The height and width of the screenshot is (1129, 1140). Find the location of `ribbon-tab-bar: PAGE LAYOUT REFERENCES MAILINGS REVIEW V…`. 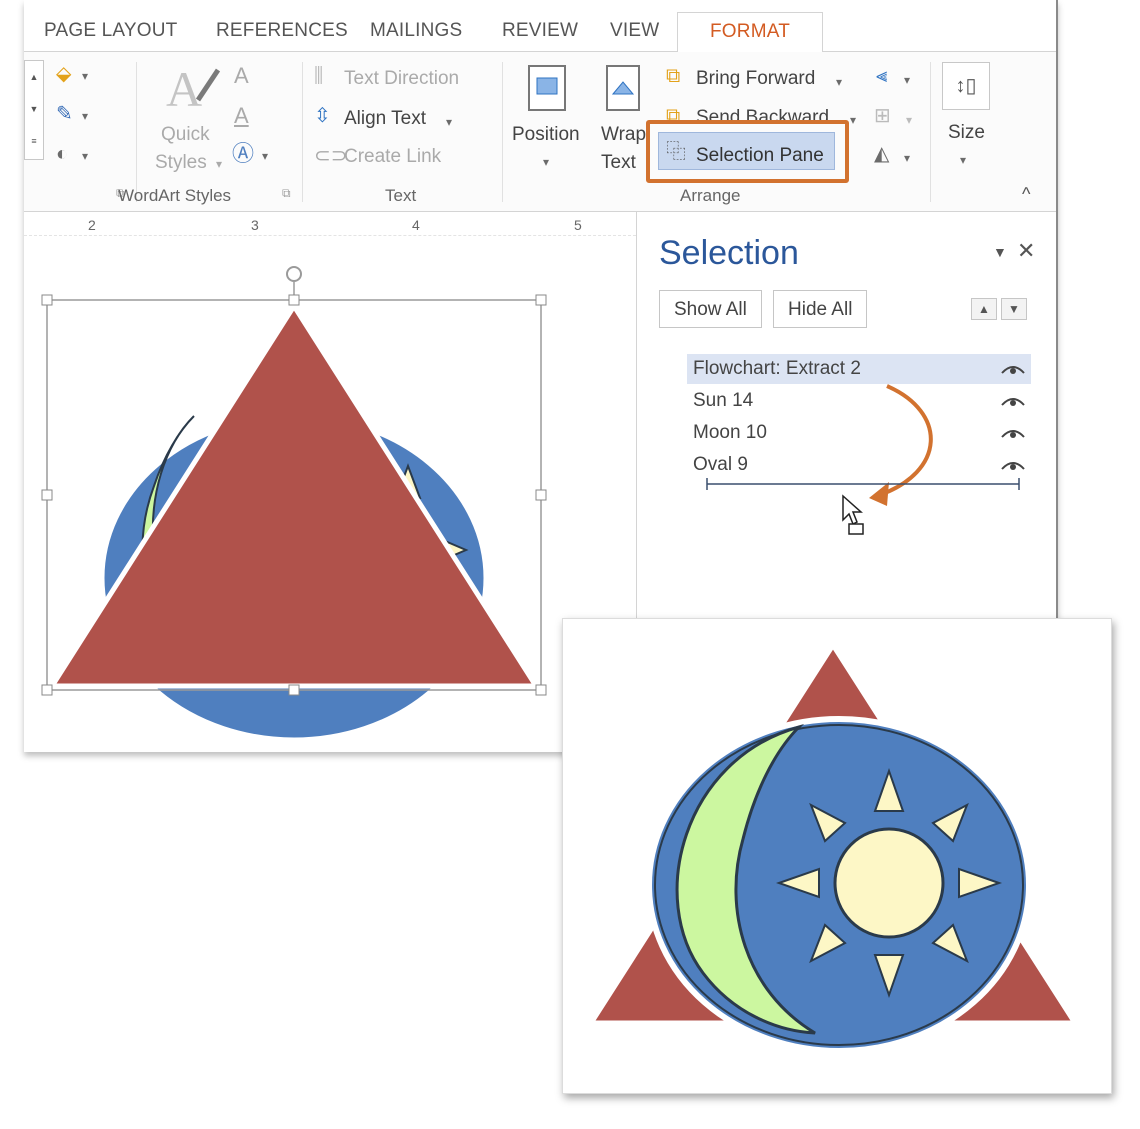

ribbon-tab-bar: PAGE LAYOUT REFERENCES MAILINGS REVIEW V… is located at coordinates (540, 26).